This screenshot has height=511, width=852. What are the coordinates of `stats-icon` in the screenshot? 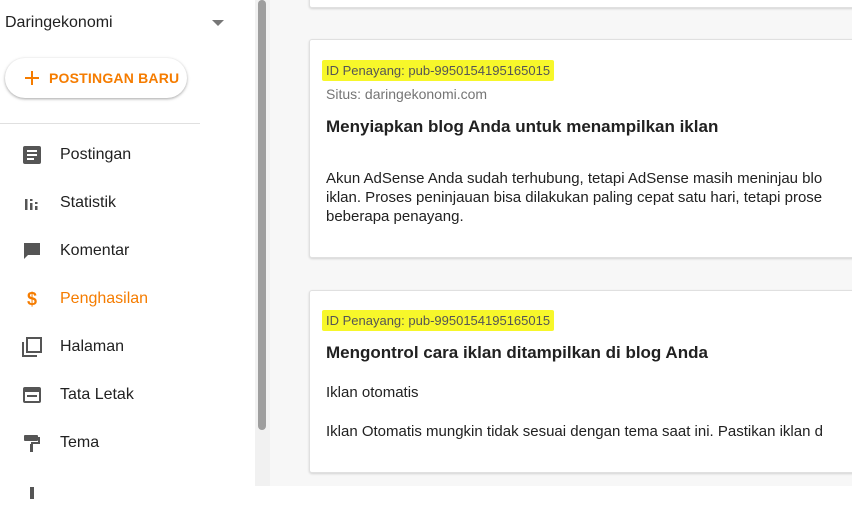 It's located at (32, 203).